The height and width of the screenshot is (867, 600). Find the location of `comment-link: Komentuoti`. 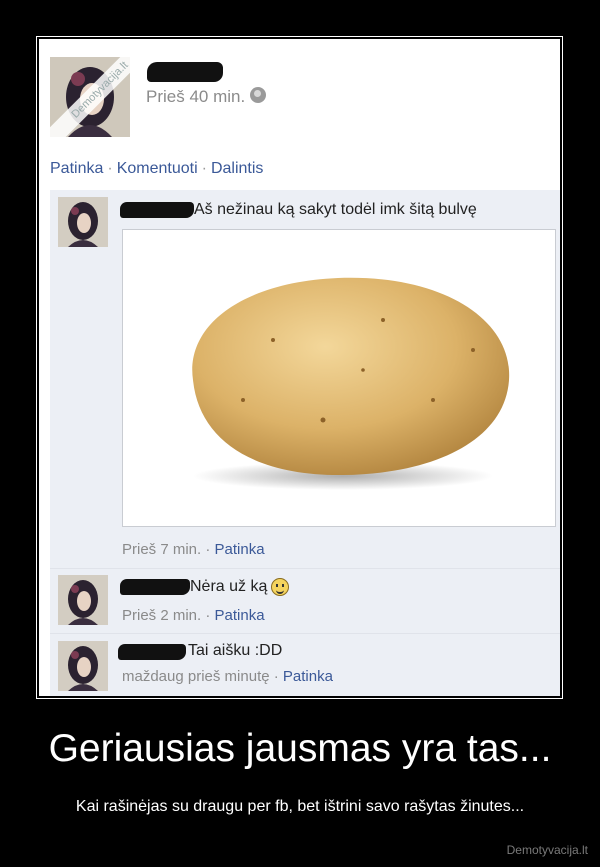

comment-link: Komentuoti is located at coordinates (157, 168).